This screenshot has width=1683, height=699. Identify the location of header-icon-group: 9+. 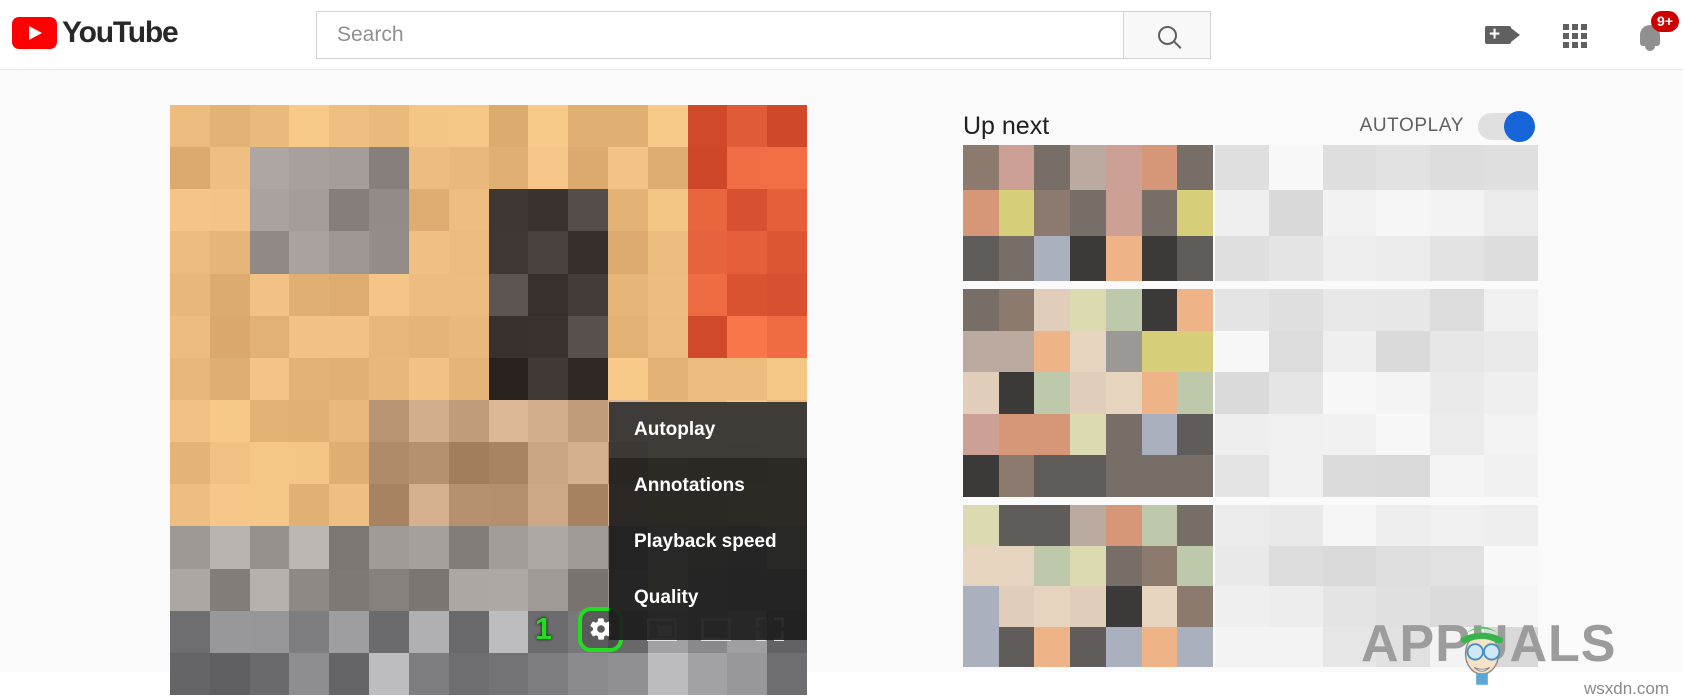
(1580, 35).